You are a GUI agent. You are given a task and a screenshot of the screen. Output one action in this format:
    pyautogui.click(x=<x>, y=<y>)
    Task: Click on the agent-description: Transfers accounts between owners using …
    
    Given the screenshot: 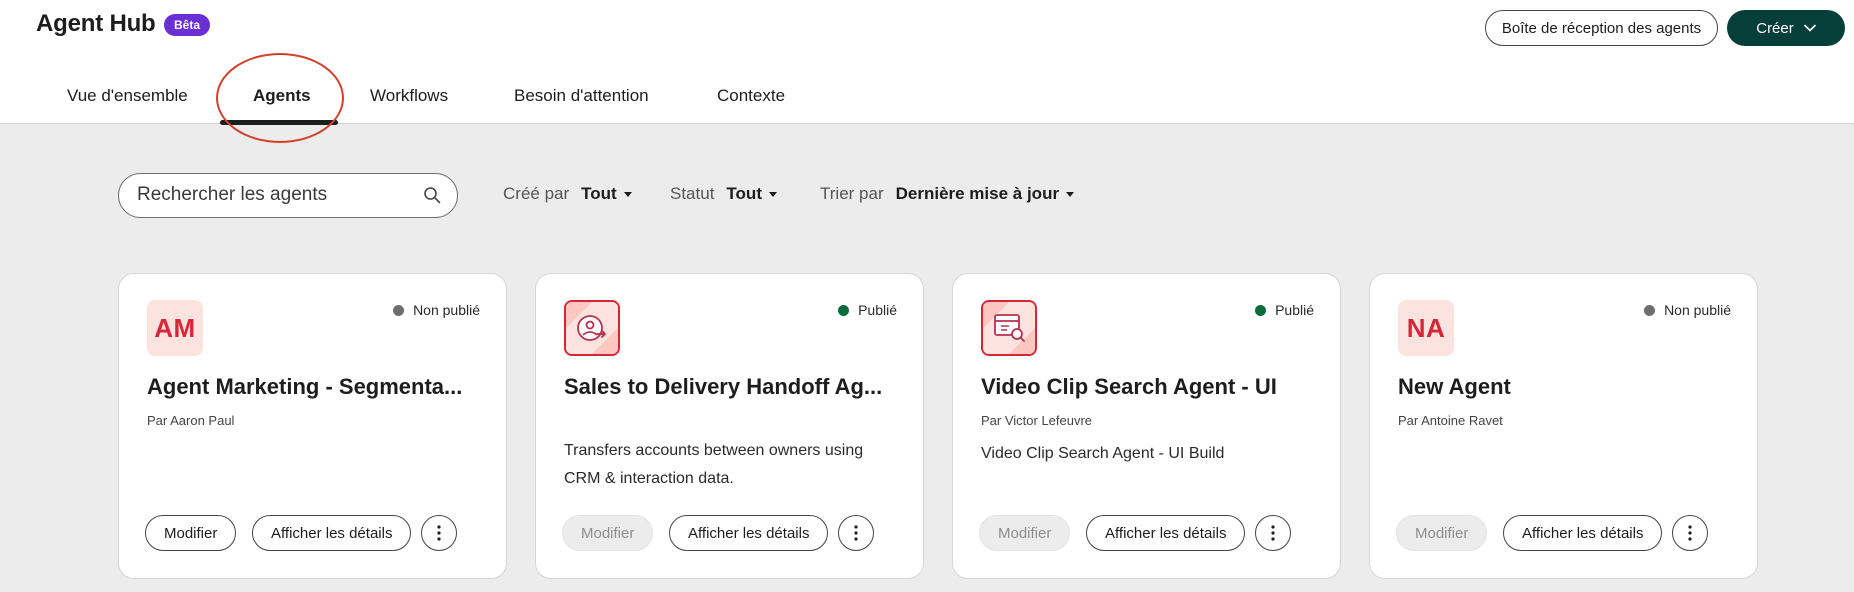 What is the action you would take?
    pyautogui.click(x=714, y=464)
    